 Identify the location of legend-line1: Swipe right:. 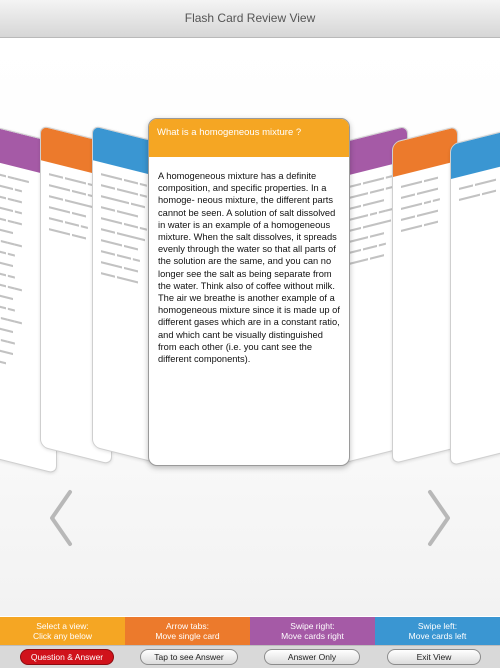
(312, 626).